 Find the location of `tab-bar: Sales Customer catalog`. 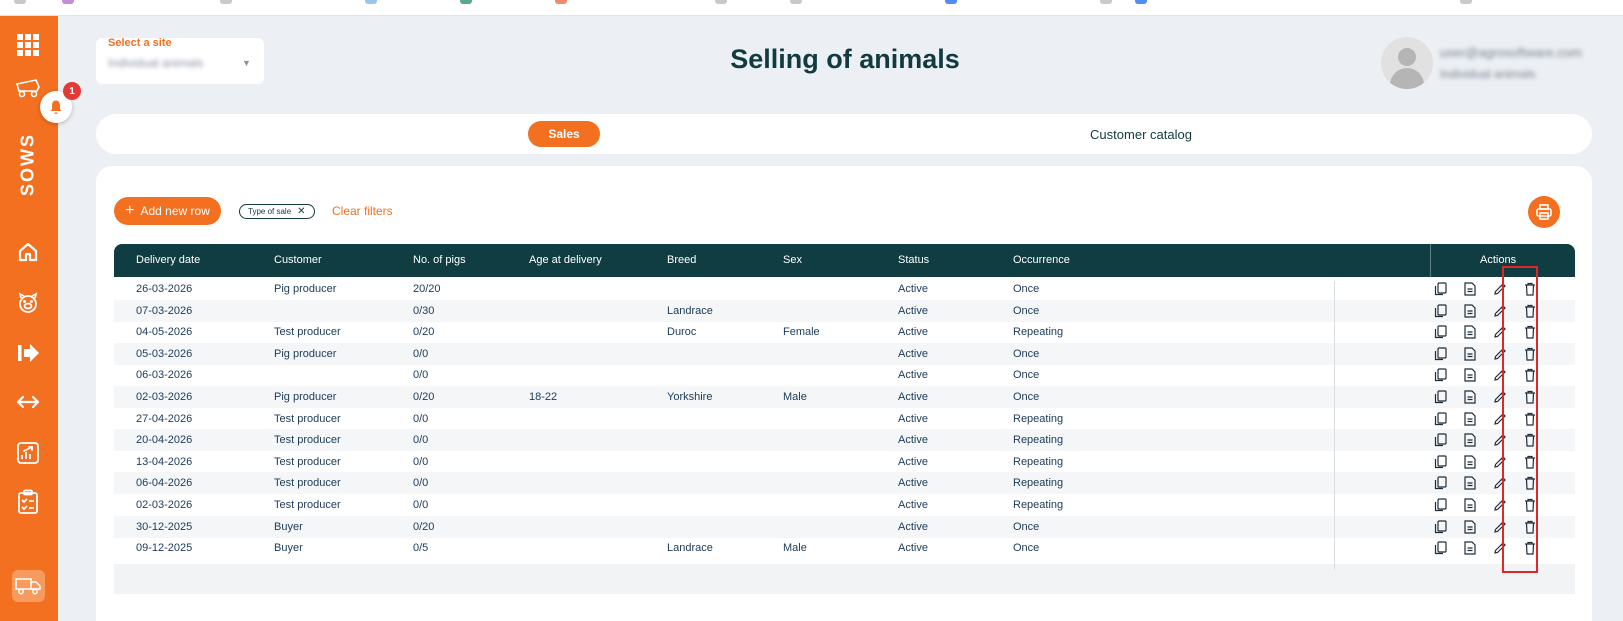

tab-bar: Sales Customer catalog is located at coordinates (844, 134).